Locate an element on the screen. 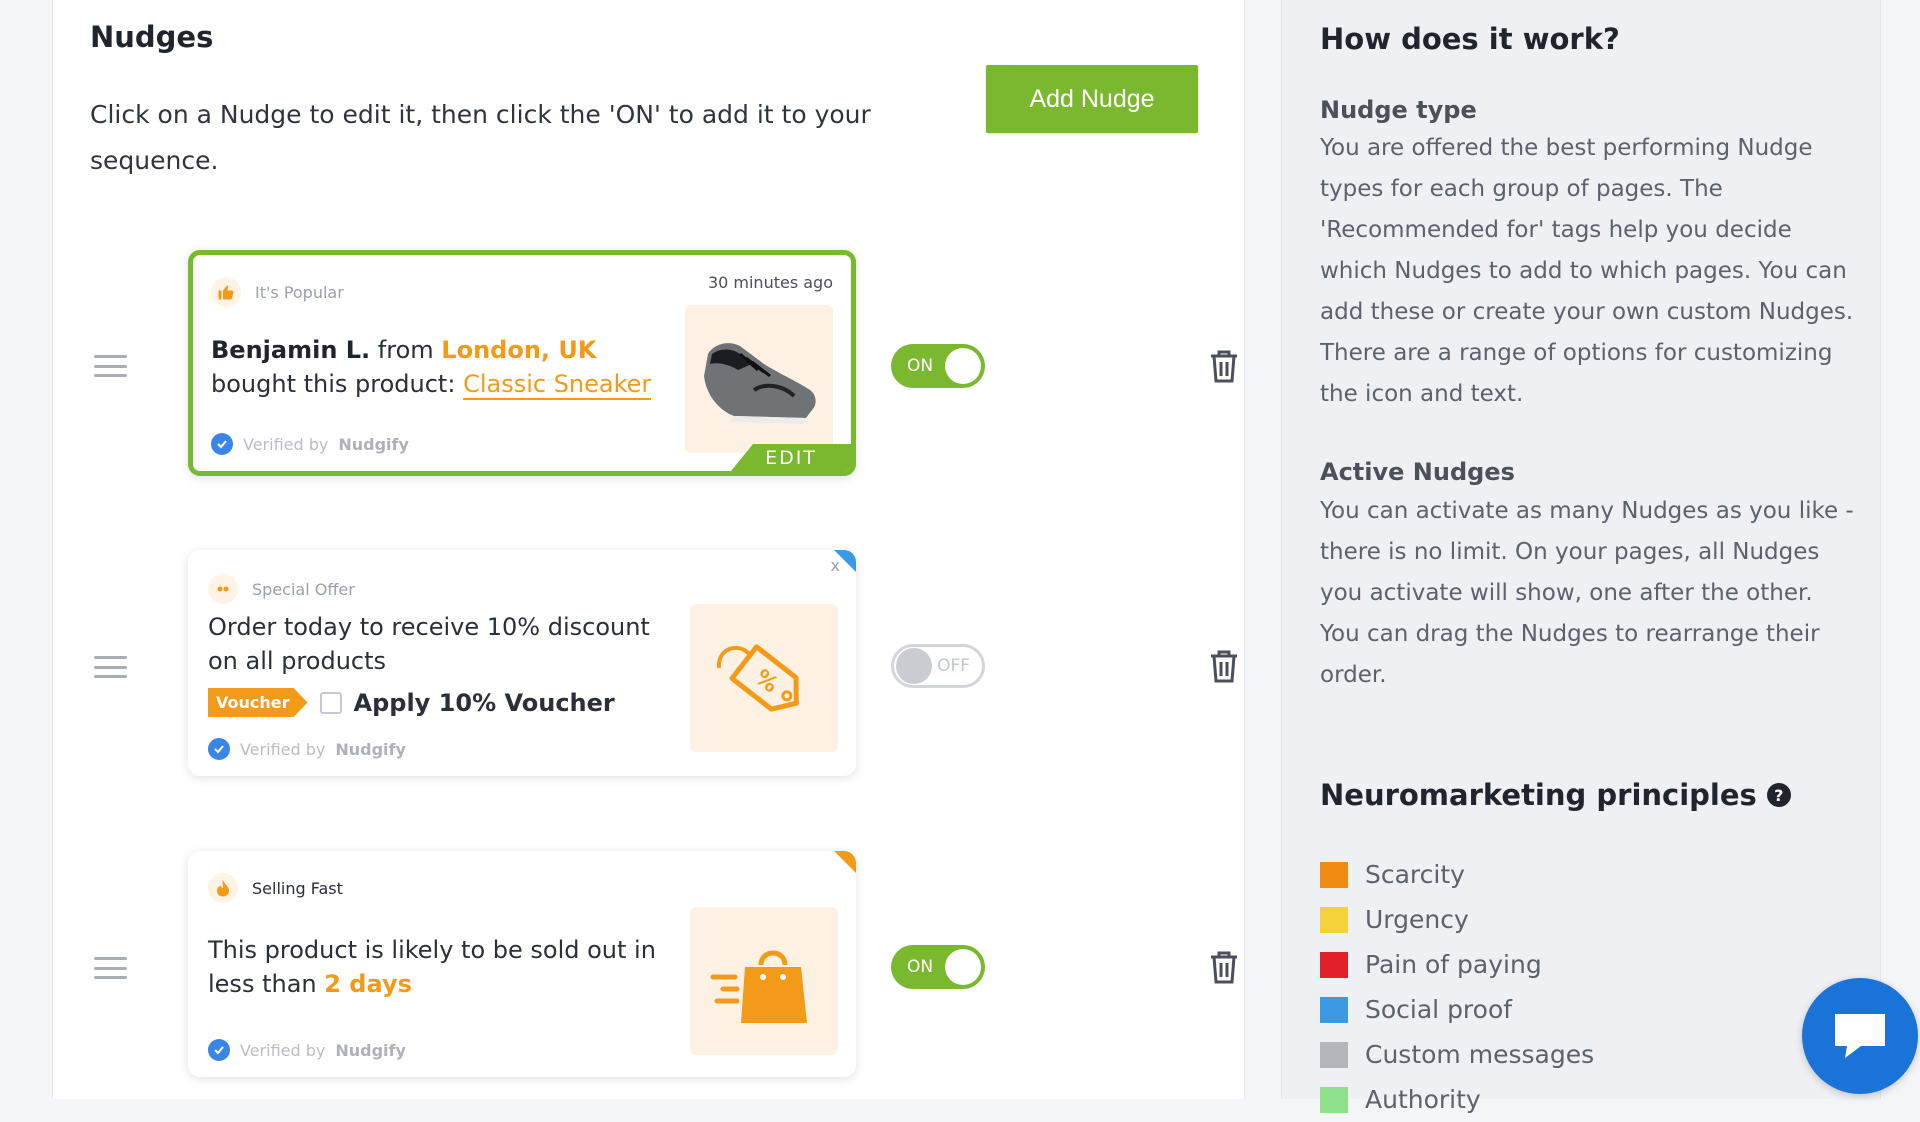 This screenshot has width=1920, height=1122. legend-label: Social proof is located at coordinates (1439, 1009).